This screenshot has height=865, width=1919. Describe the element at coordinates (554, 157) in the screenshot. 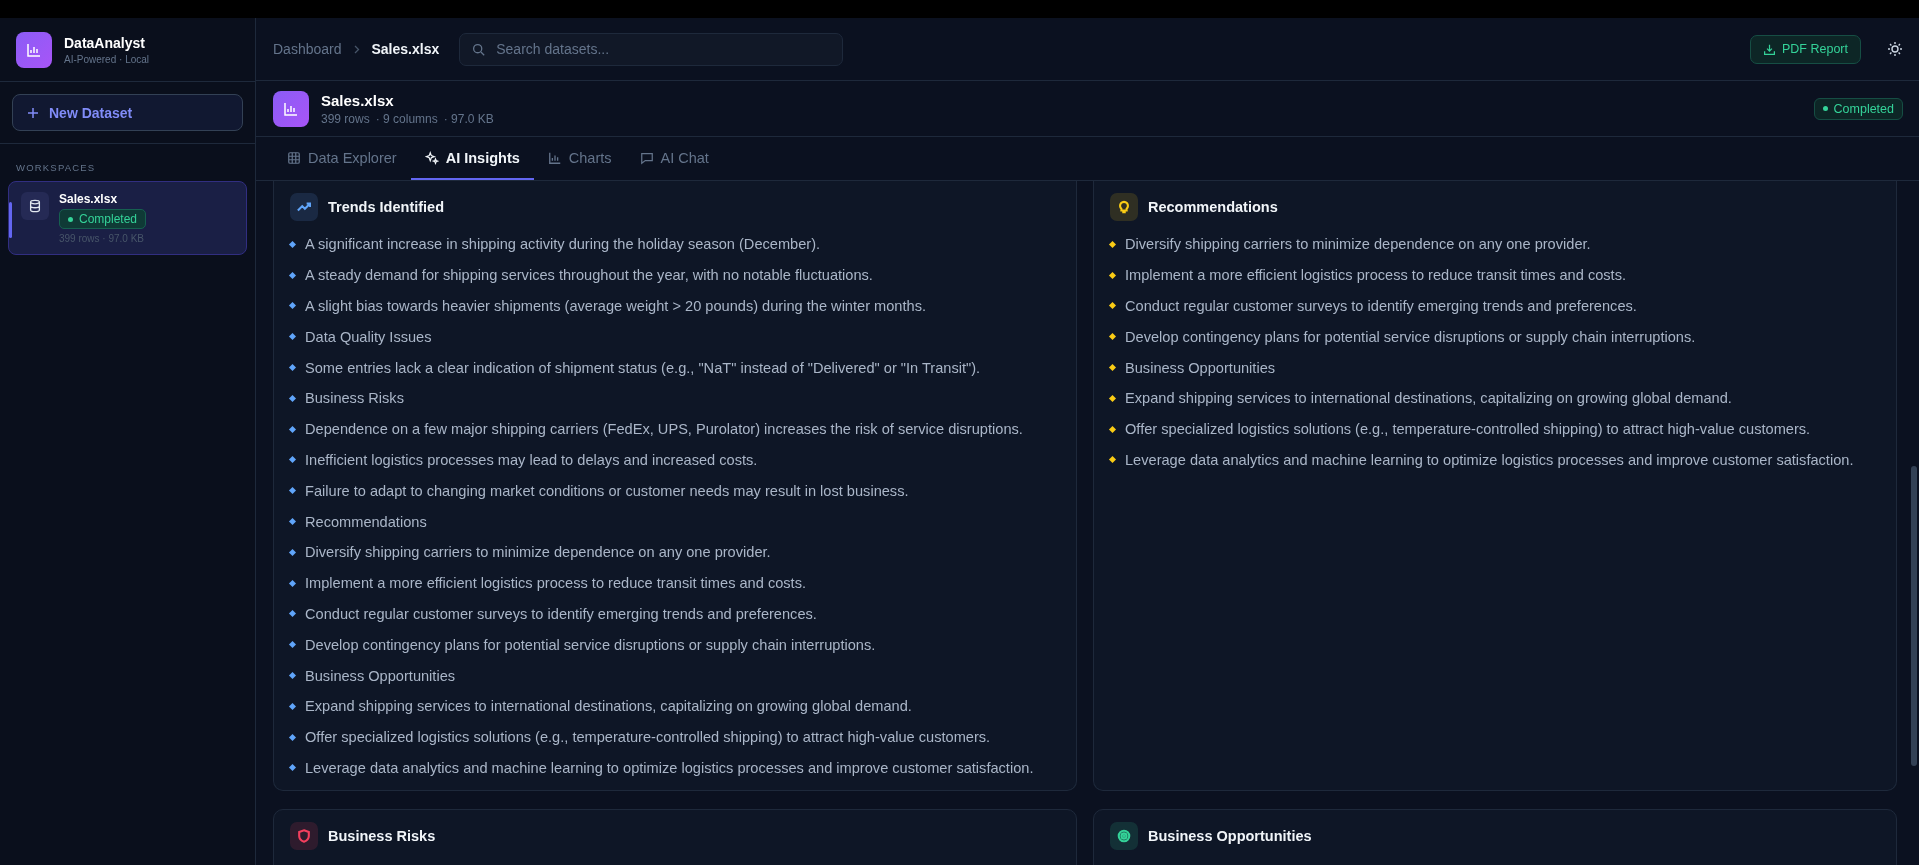

I see `bar-chart-icon` at that location.